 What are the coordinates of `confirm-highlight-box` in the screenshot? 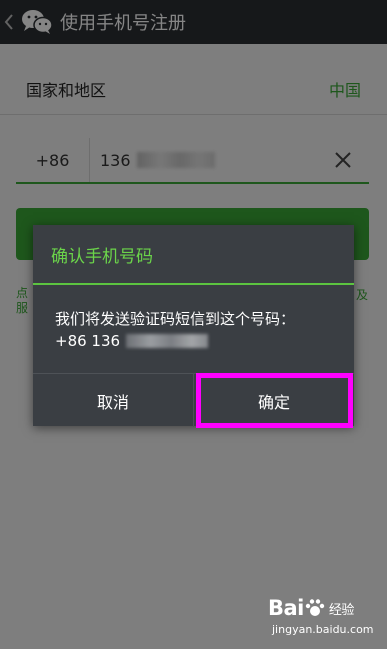 It's located at (274, 400).